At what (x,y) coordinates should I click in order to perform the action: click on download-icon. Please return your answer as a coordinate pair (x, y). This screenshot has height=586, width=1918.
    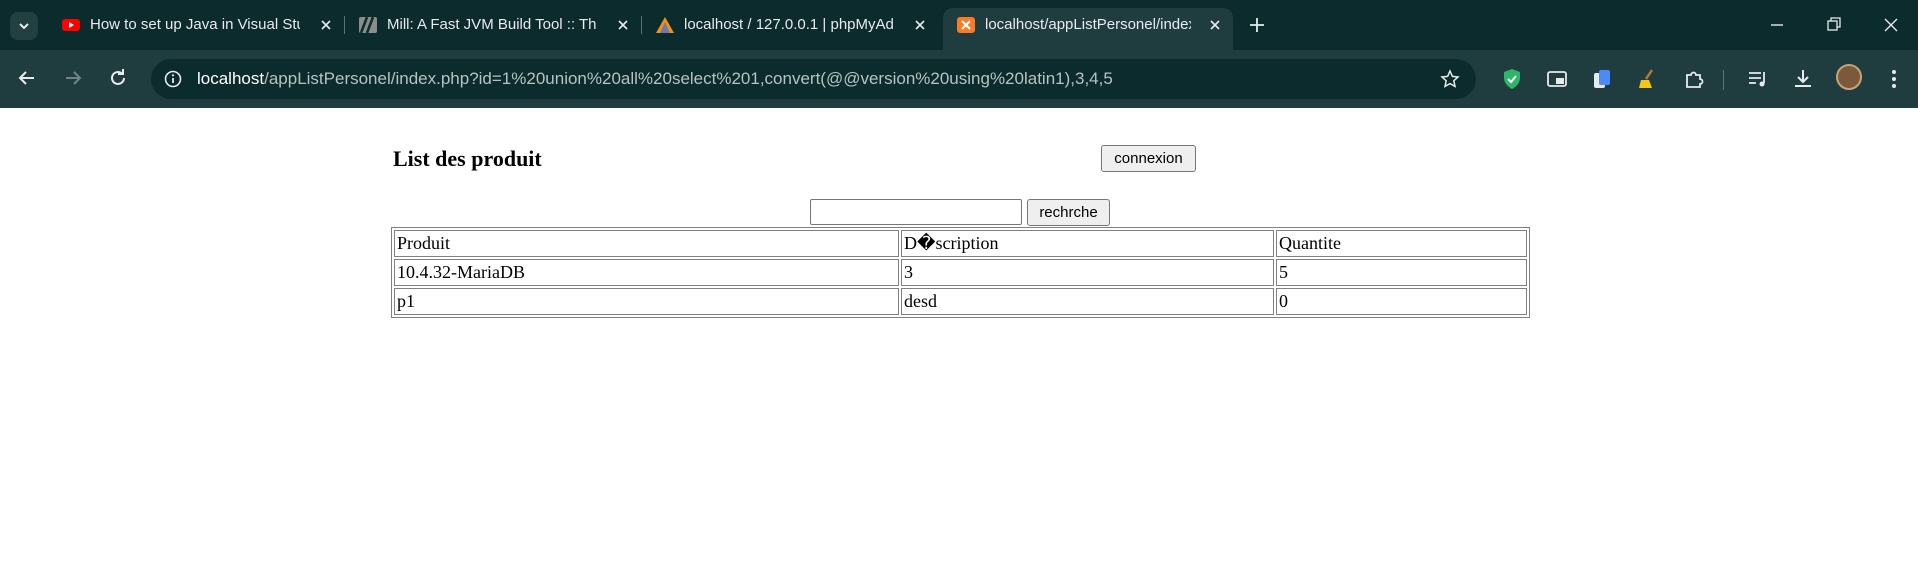
    Looking at the image, I should click on (1803, 79).